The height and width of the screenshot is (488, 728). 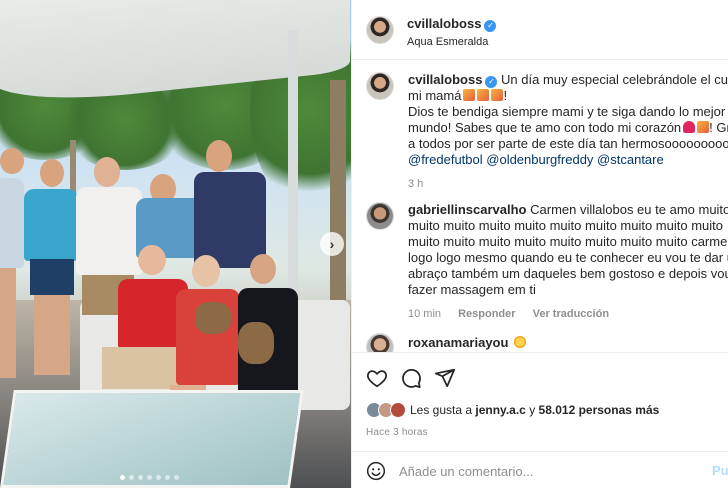 What do you see at coordinates (398, 410) in the screenshot?
I see `liker-avatar` at bounding box center [398, 410].